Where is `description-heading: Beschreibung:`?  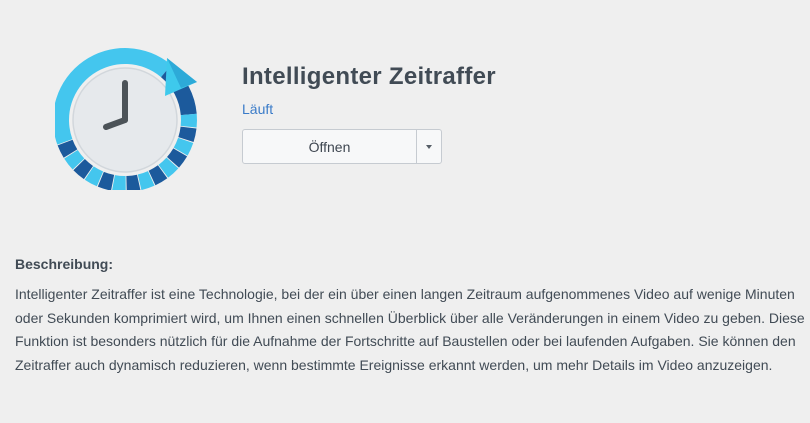 description-heading: Beschreibung: is located at coordinates (64, 264).